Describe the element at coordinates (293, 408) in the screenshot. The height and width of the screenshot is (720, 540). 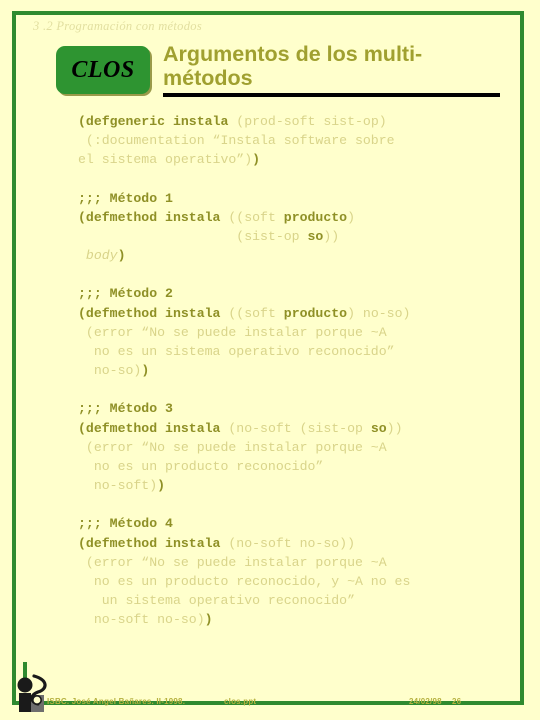
I see `code-line: ;;; Método 3` at that location.